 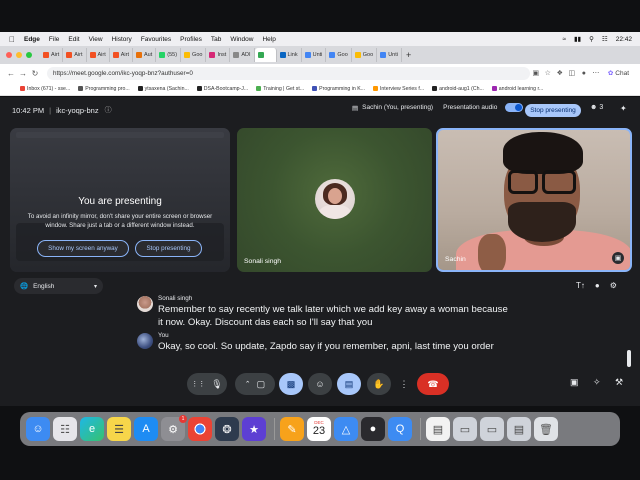 I want to click on menu-edit: Edit, so click(x=73, y=39).